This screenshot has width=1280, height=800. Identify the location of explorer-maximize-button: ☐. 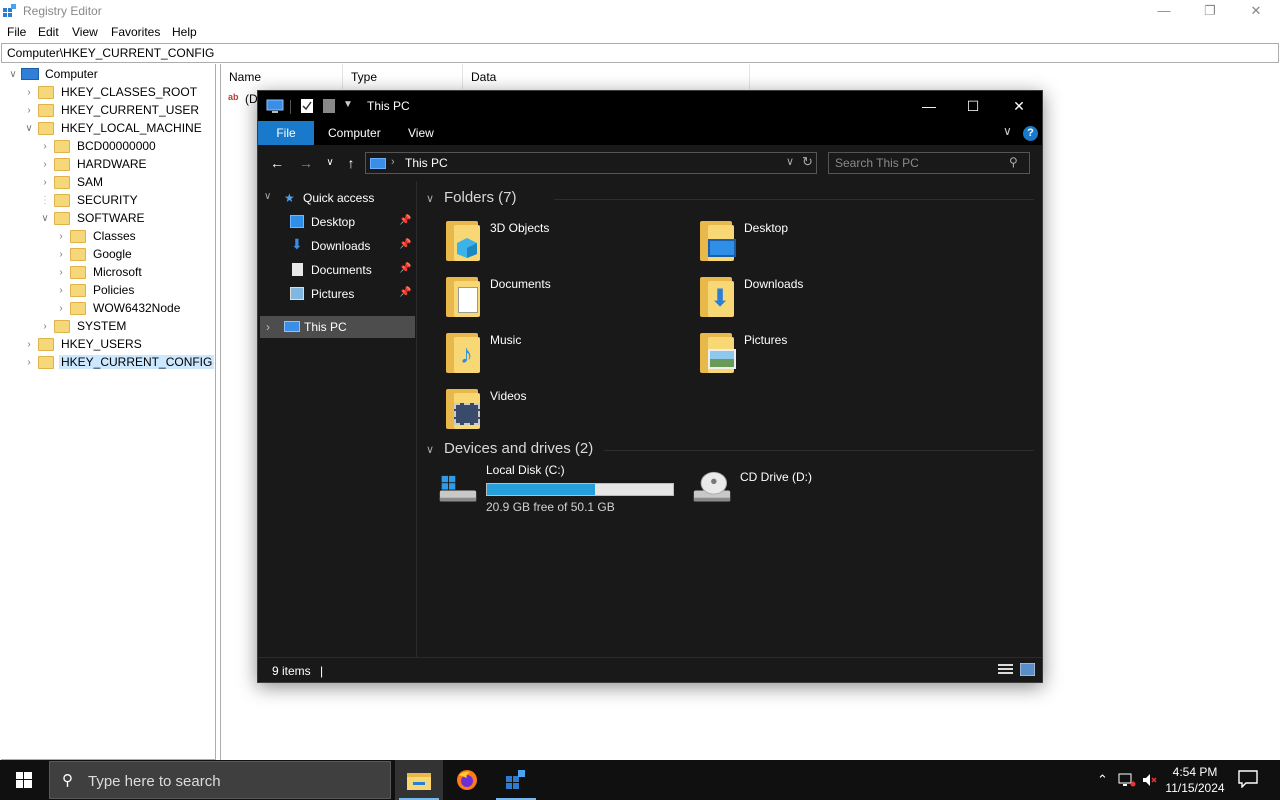
(973, 106).